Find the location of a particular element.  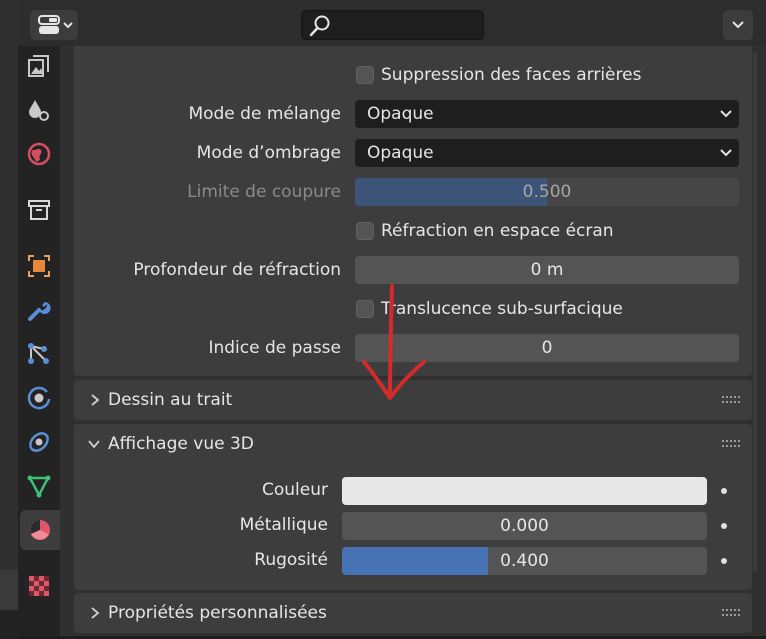

tab-material is located at coordinates (40, 530).